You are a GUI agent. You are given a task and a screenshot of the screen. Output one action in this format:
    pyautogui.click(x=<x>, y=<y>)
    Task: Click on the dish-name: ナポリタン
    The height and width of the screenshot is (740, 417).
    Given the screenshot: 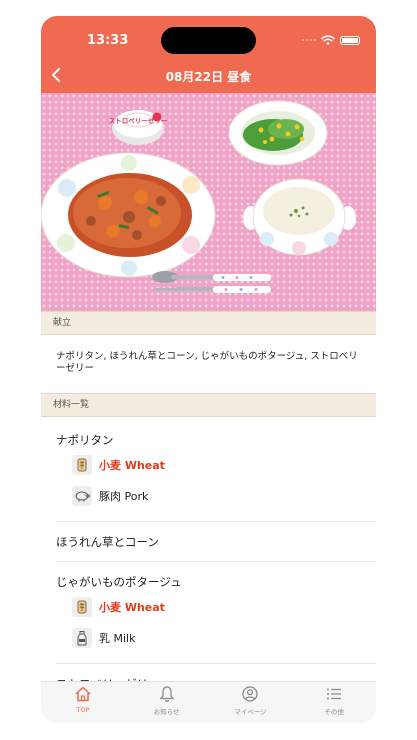 What is the action you would take?
    pyautogui.click(x=85, y=440)
    